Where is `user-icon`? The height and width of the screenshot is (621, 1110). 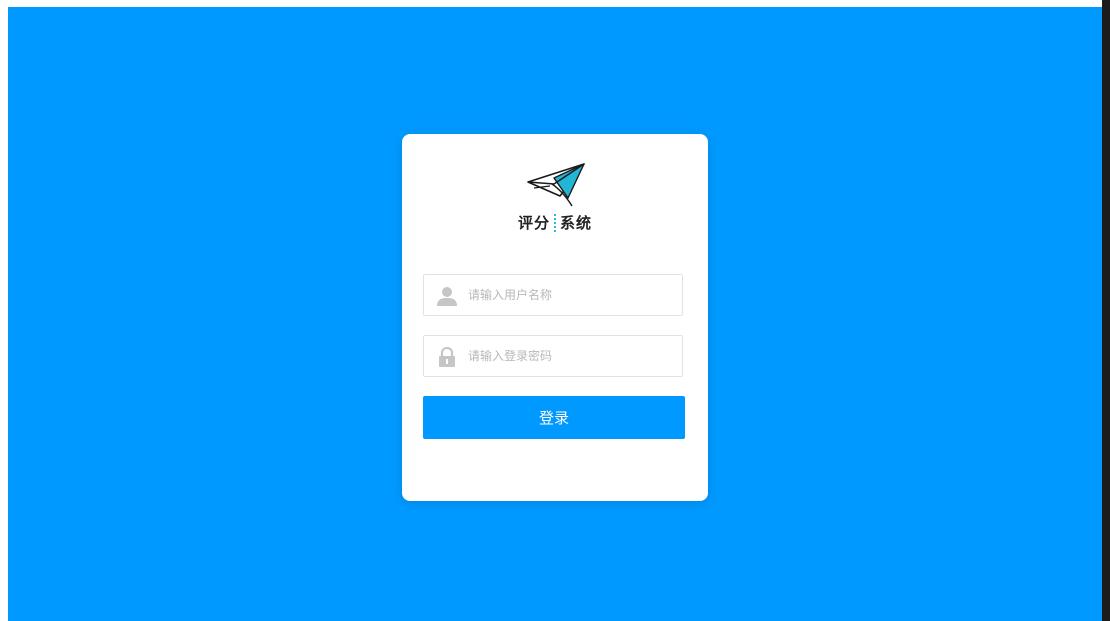 user-icon is located at coordinates (447, 296).